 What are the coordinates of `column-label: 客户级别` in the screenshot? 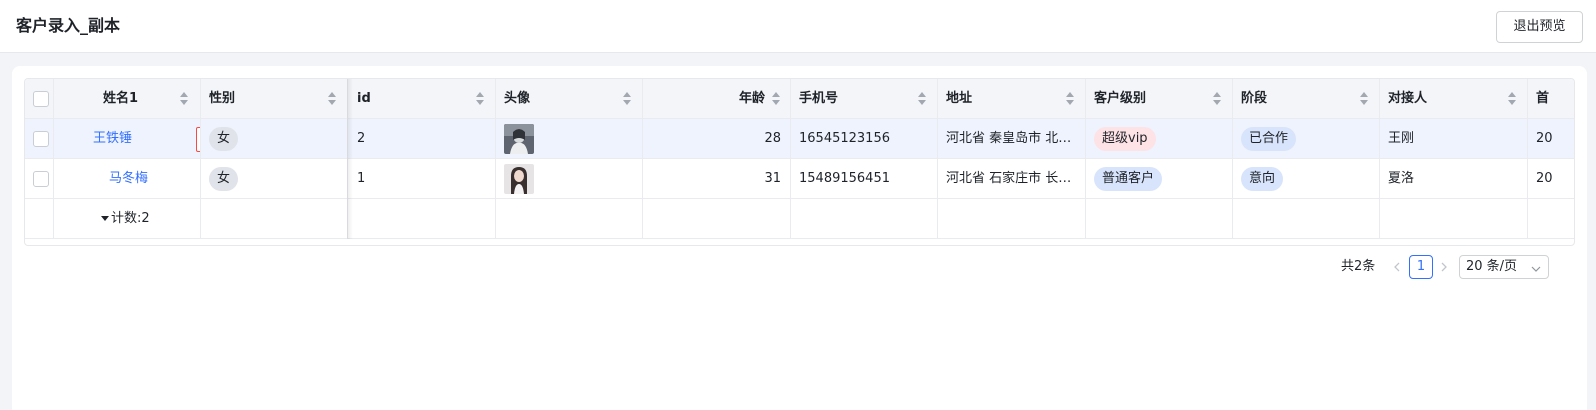 It's located at (1120, 98).